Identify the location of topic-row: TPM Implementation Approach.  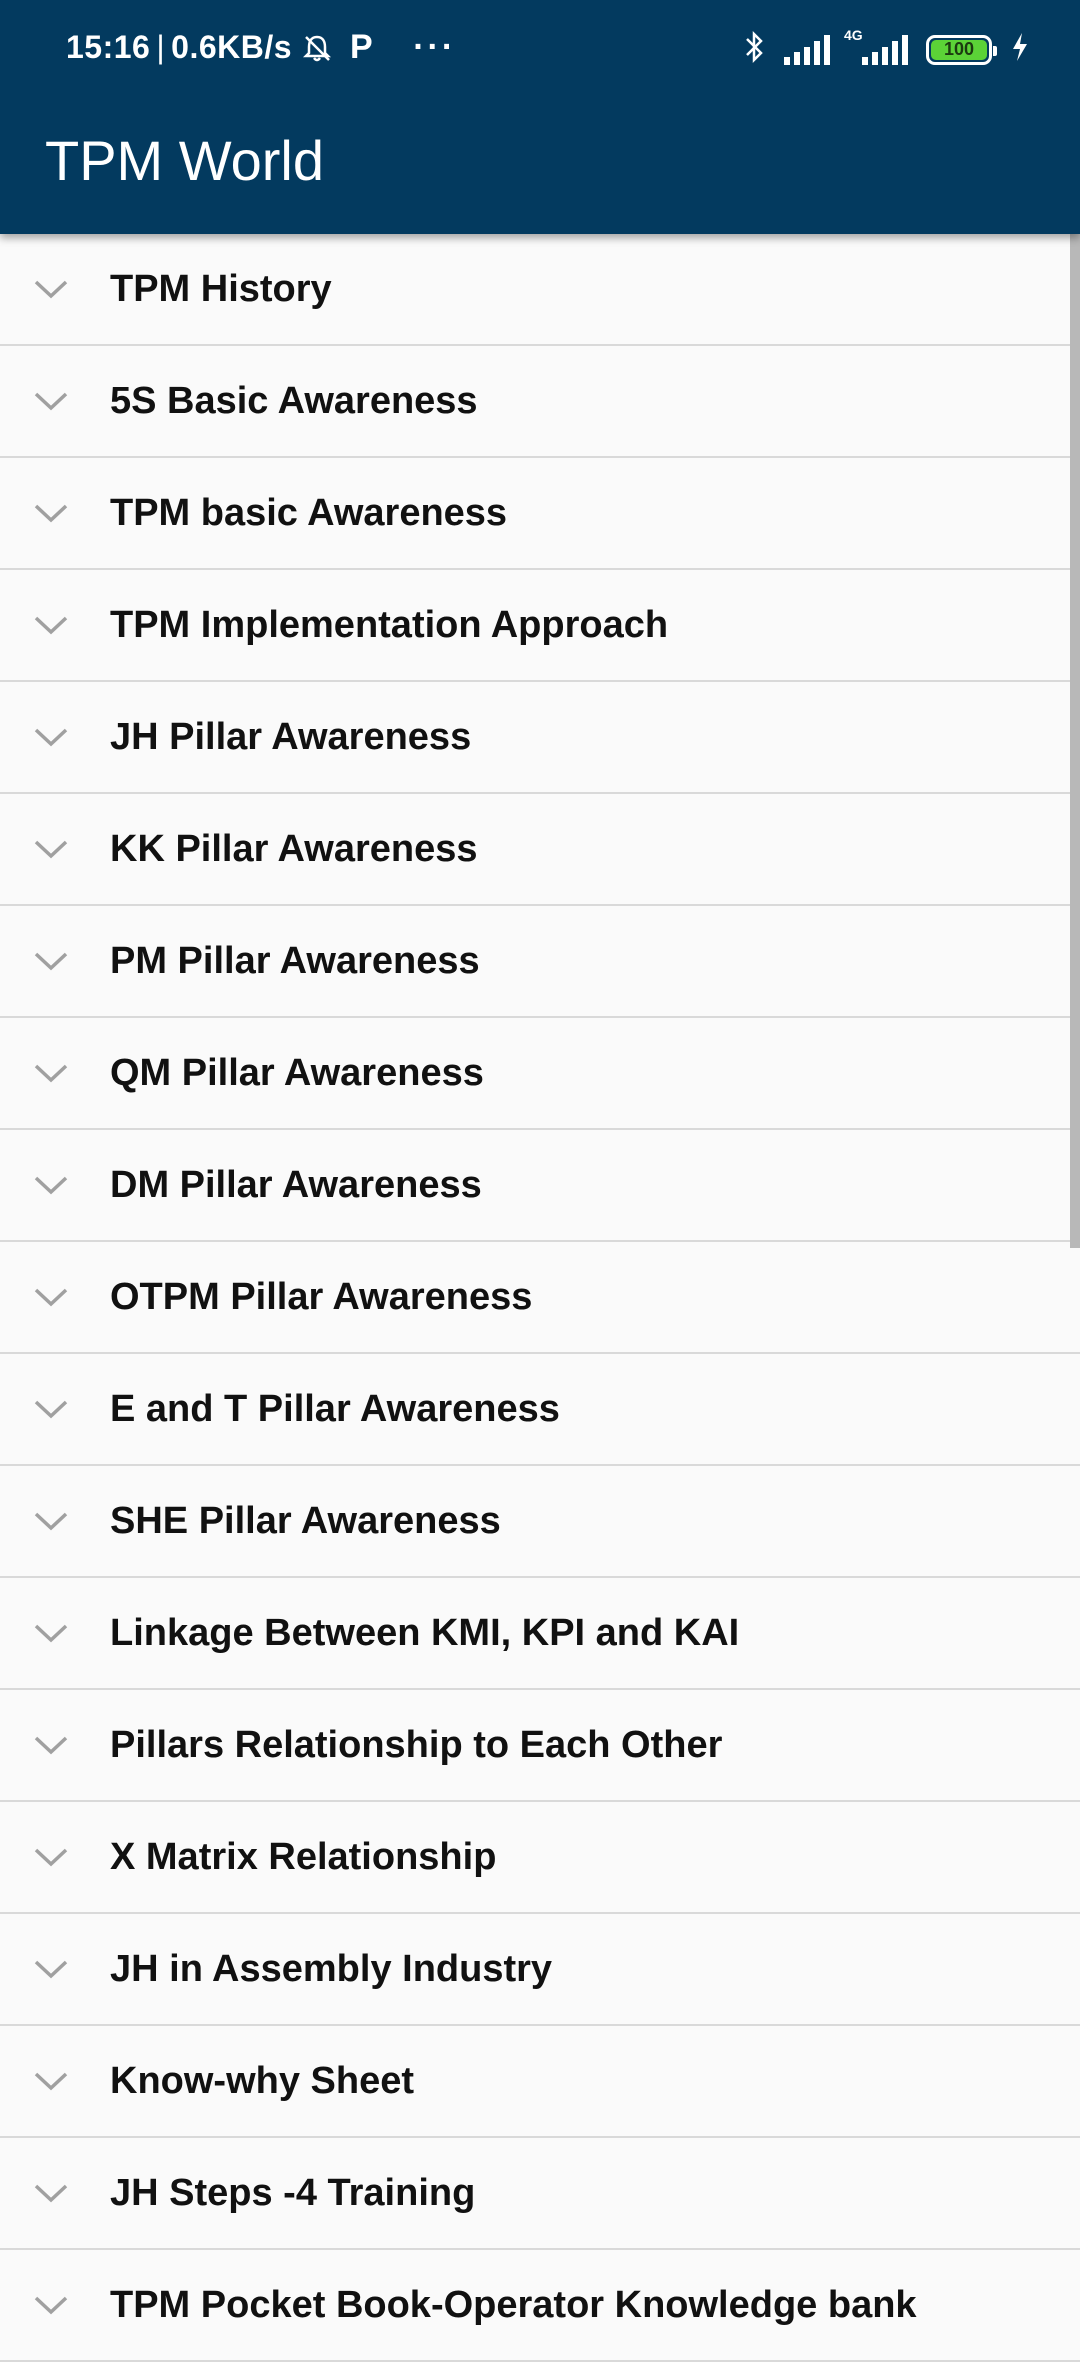
(540, 626).